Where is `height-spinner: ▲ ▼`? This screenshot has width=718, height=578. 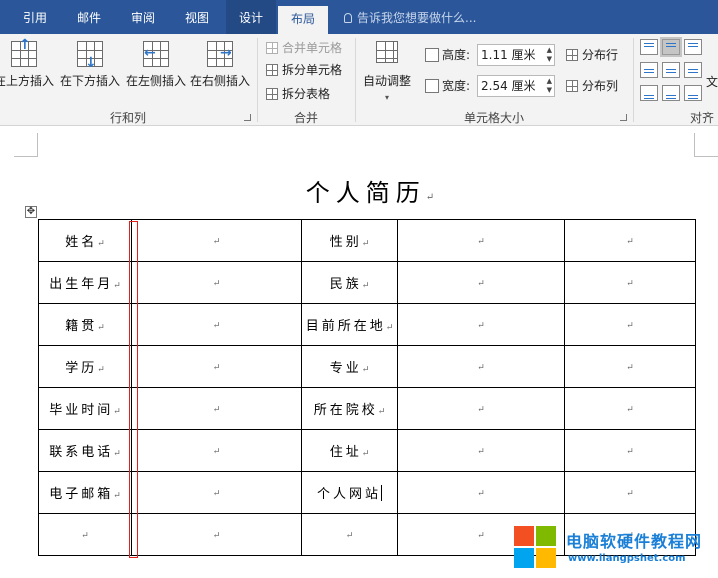
height-spinner: ▲ ▼ is located at coordinates (549, 55).